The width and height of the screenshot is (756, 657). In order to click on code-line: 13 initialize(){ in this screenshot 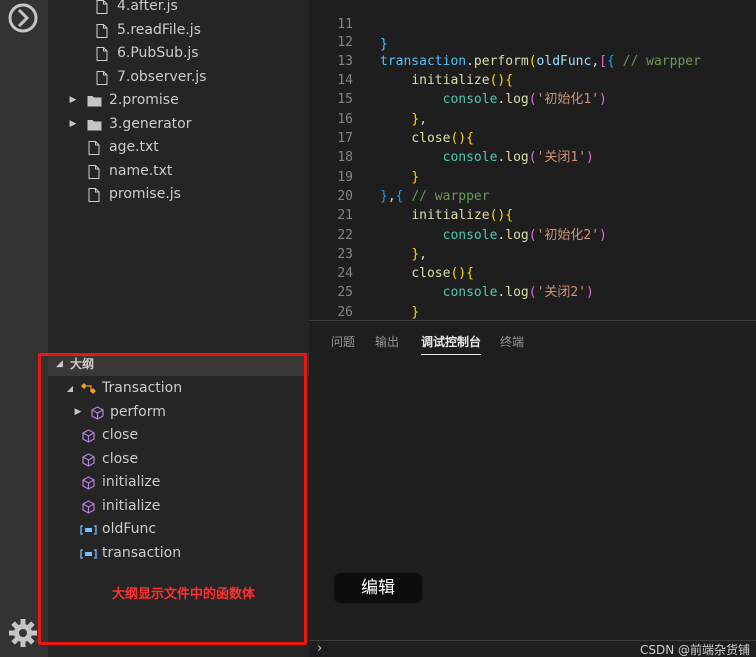, I will do `click(532, 60)`.